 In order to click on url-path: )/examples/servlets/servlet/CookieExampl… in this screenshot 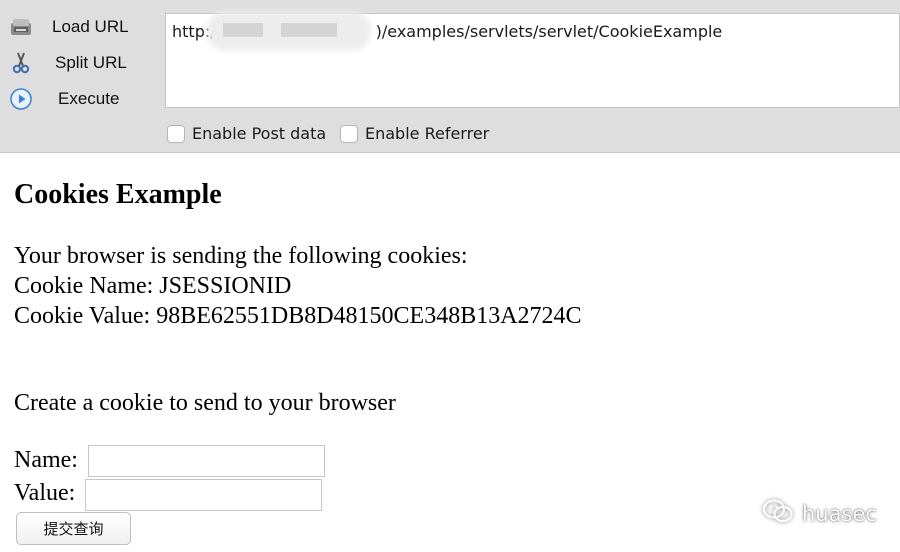, I will do `click(549, 31)`.